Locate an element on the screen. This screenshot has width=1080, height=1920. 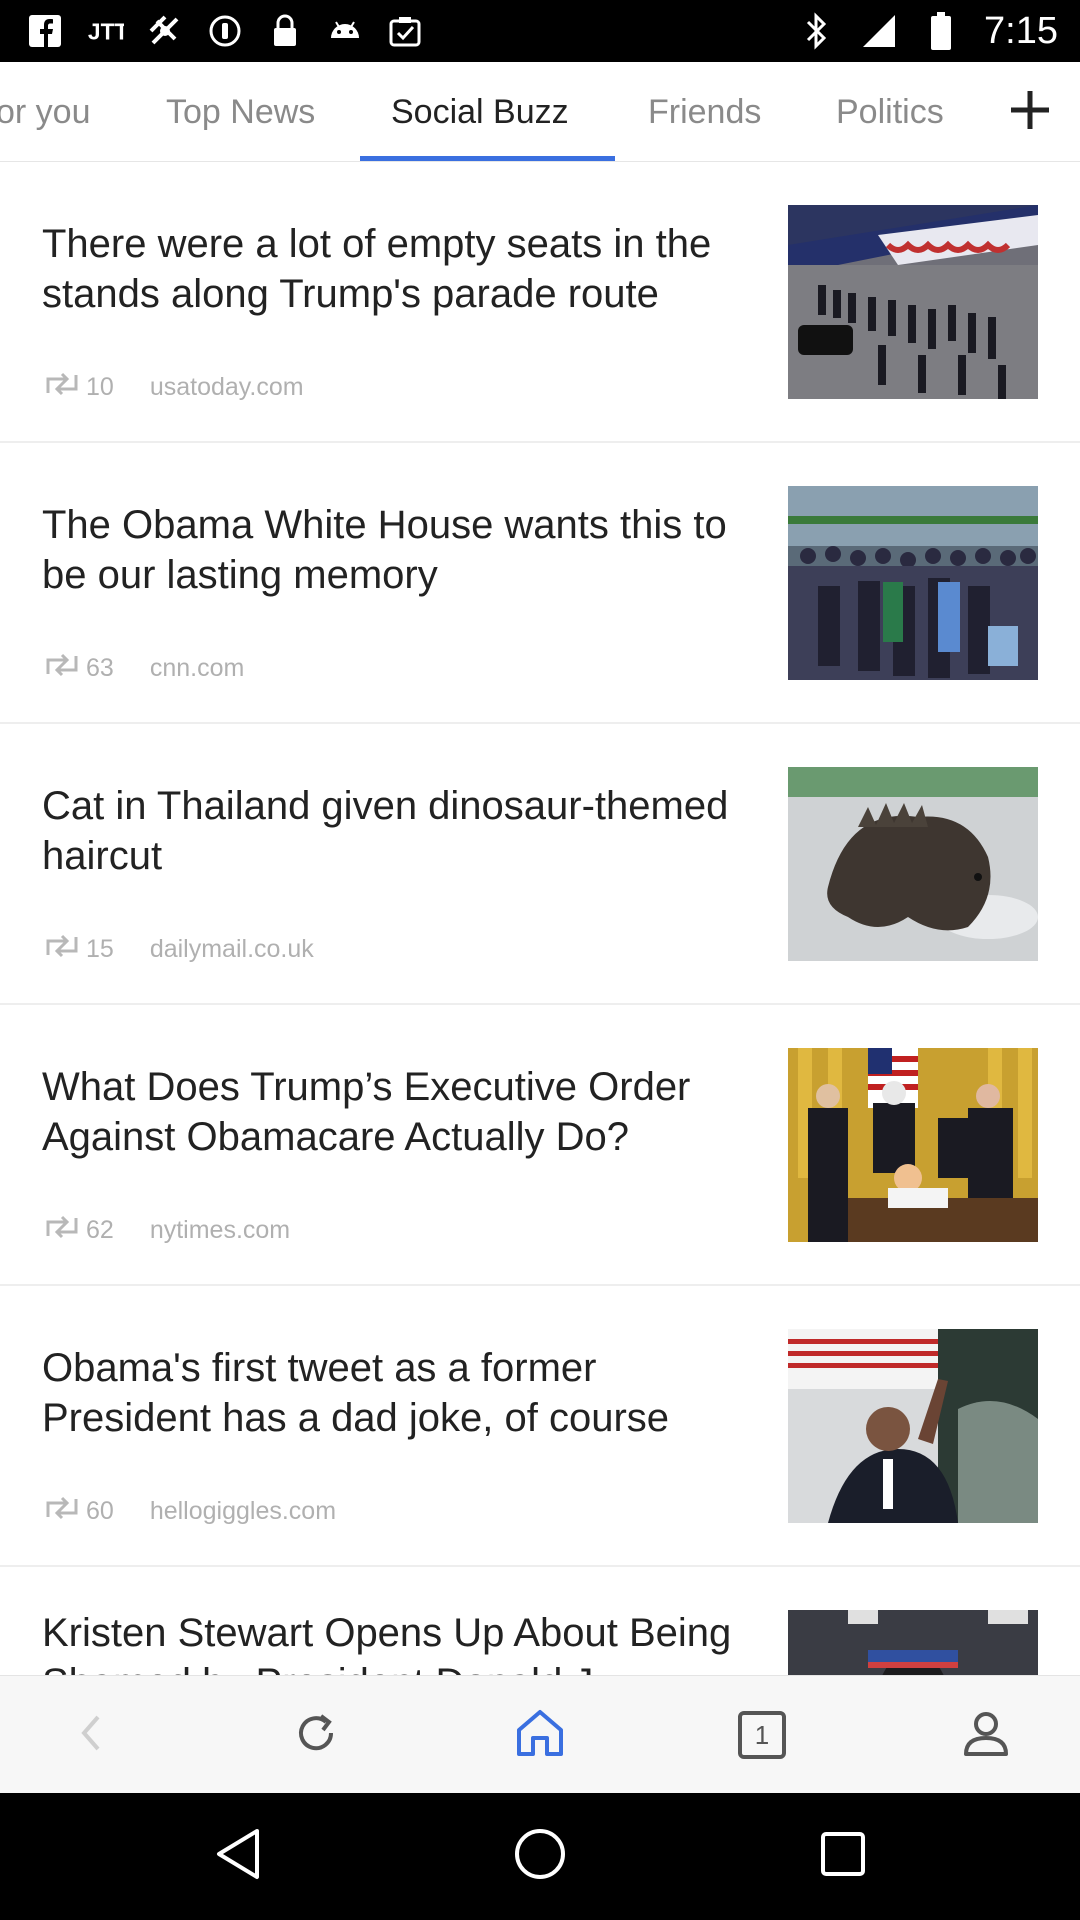
system-recents-button is located at coordinates (843, 1856).